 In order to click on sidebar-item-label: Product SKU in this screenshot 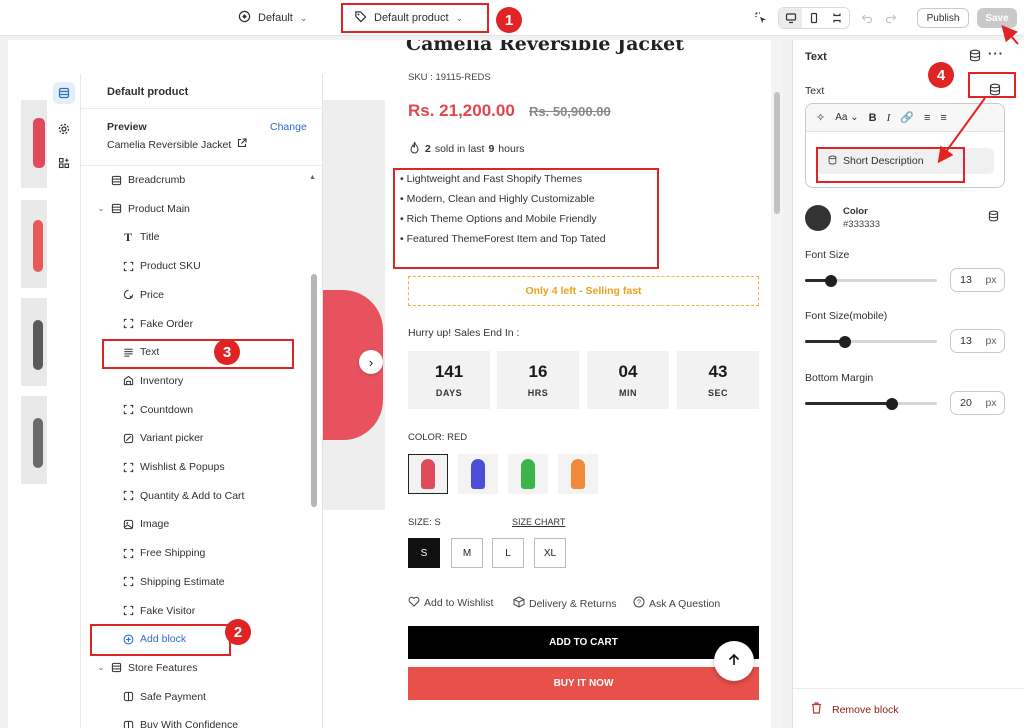, I will do `click(170, 266)`.